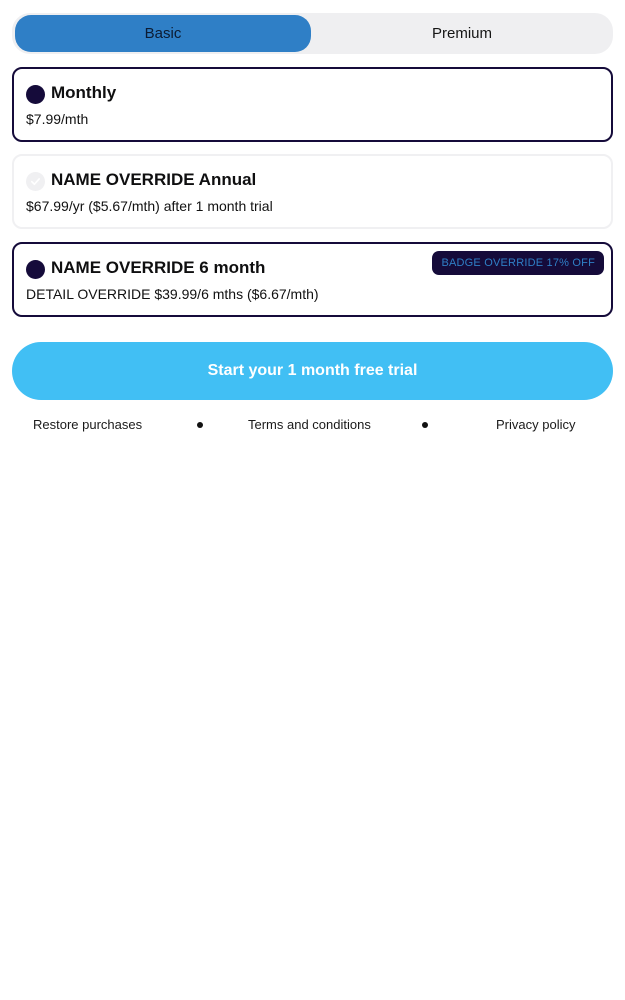  I want to click on tab-premium-label: Premium, so click(461, 33).